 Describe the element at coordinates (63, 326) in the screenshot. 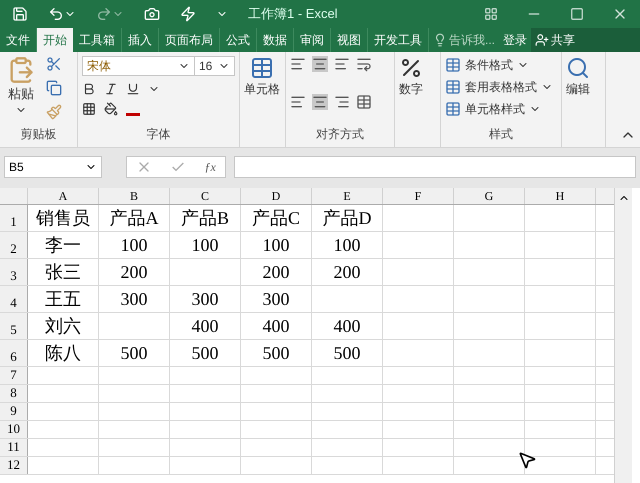

I see `table-cell: 刘六` at that location.